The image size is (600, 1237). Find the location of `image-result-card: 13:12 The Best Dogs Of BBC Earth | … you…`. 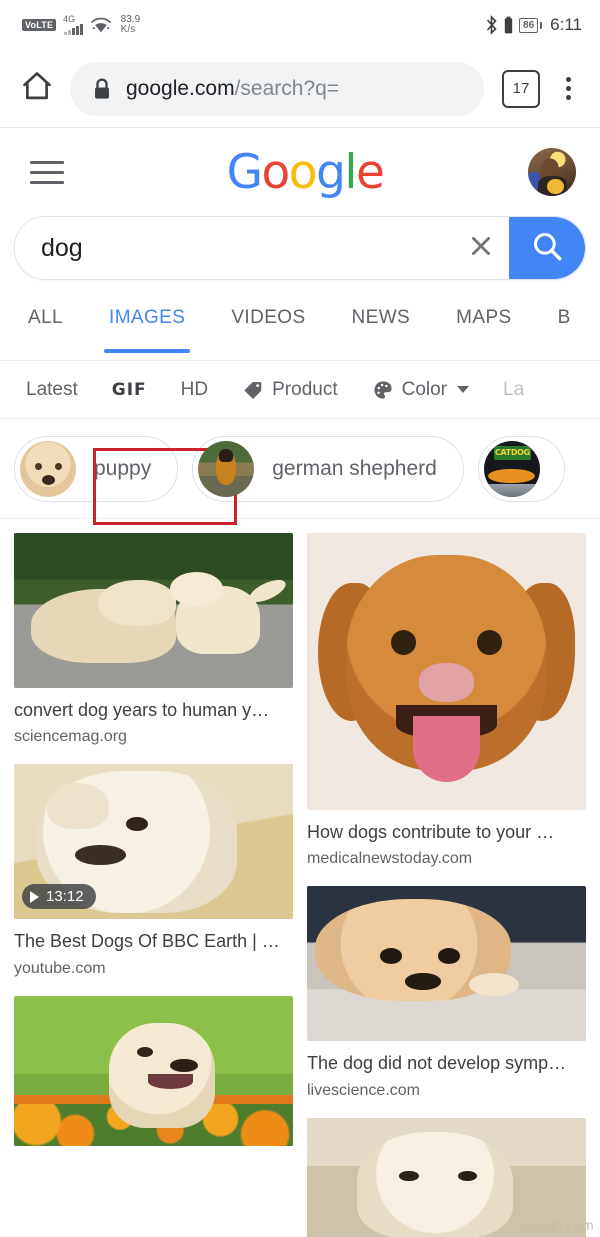

image-result-card: 13:12 The Best Dogs Of BBC Earth | … you… is located at coordinates (153, 870).